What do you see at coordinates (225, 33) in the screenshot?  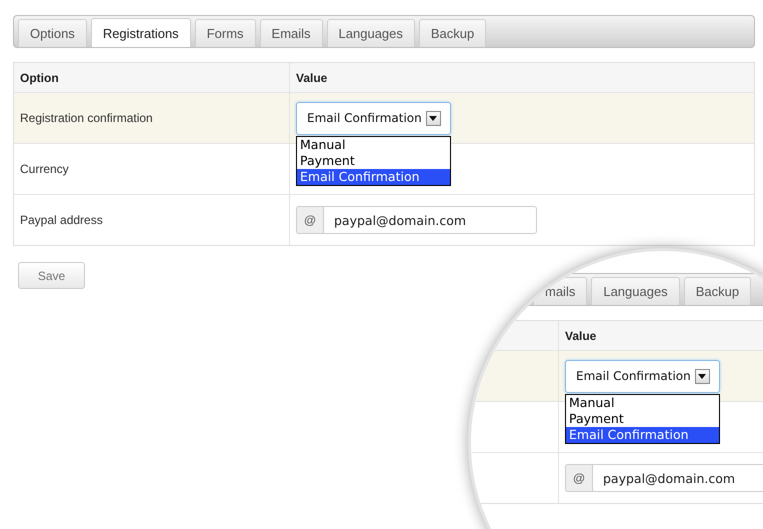 I see `tab: Forms` at bounding box center [225, 33].